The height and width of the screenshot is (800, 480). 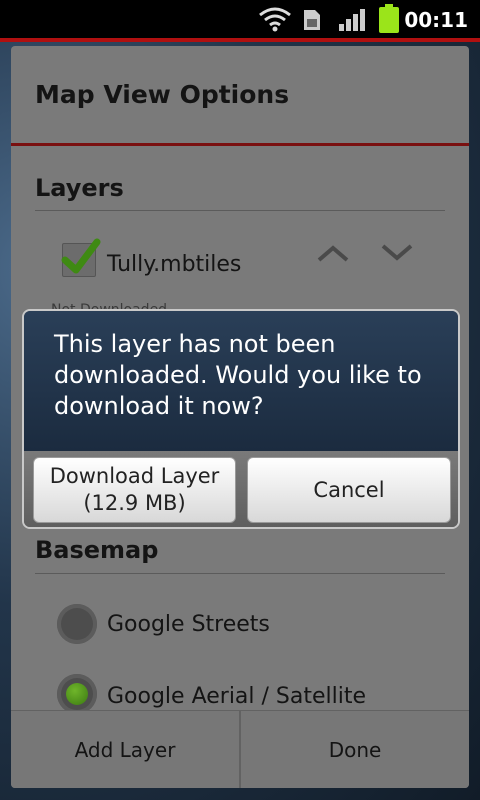 I want to click on title-divider, so click(x=240, y=144).